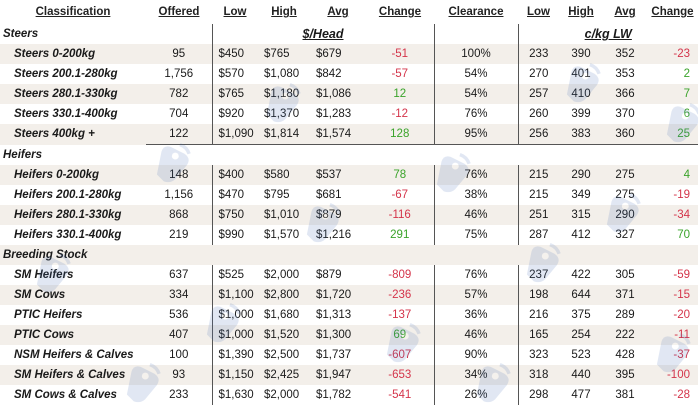 This screenshot has height=416, width=698. Describe the element at coordinates (179, 275) in the screenshot. I see `offered-cell: 637` at that location.